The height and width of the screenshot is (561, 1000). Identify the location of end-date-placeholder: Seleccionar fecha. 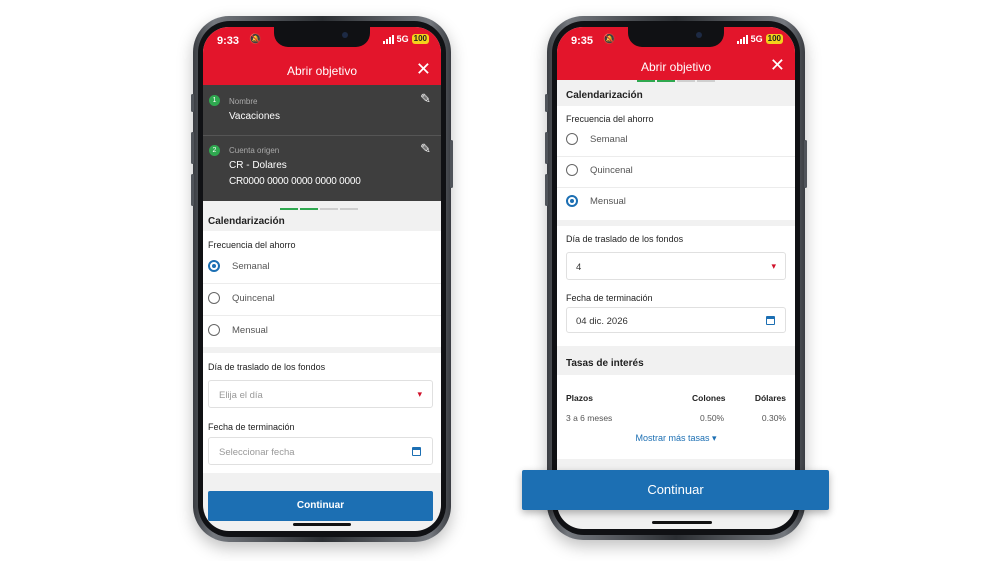
(257, 452).